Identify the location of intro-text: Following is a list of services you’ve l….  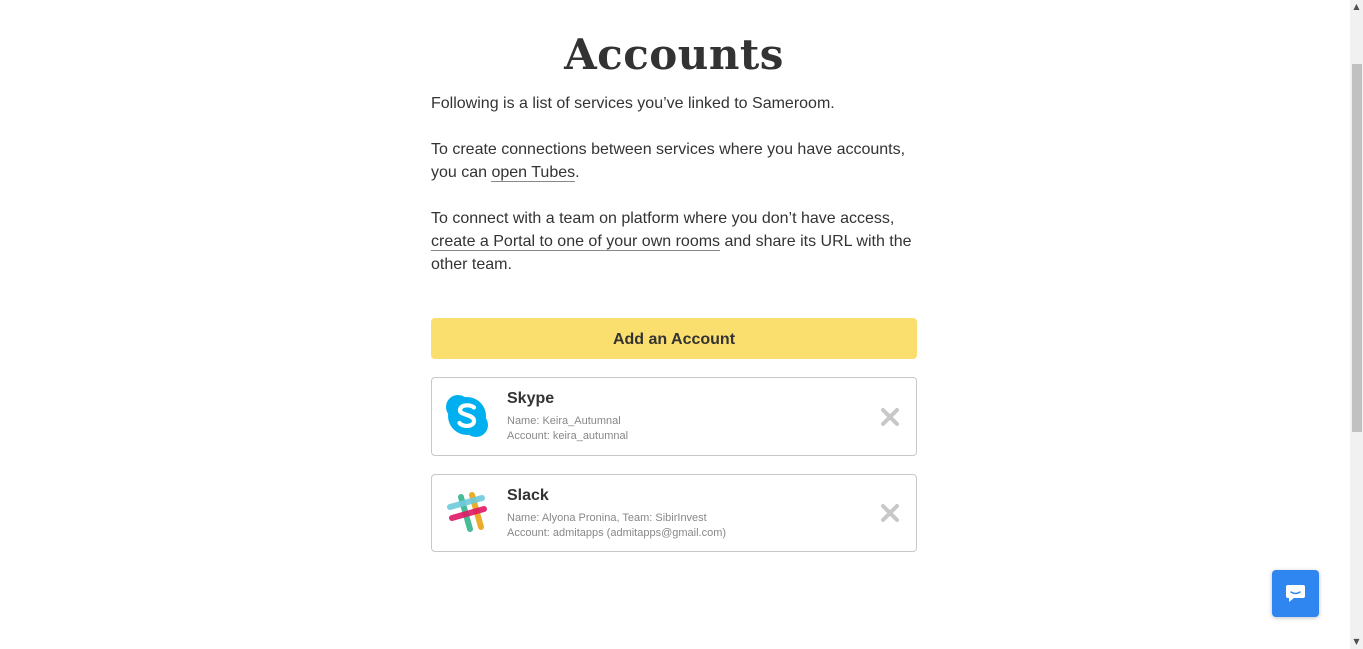
(674, 184).